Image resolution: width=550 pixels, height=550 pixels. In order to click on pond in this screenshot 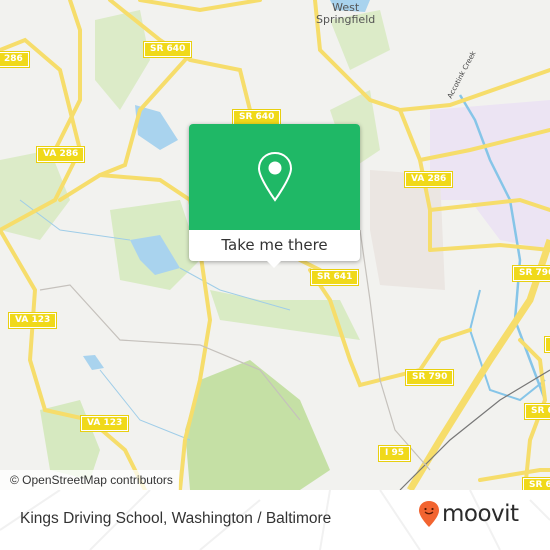, I will do `click(93, 362)`.